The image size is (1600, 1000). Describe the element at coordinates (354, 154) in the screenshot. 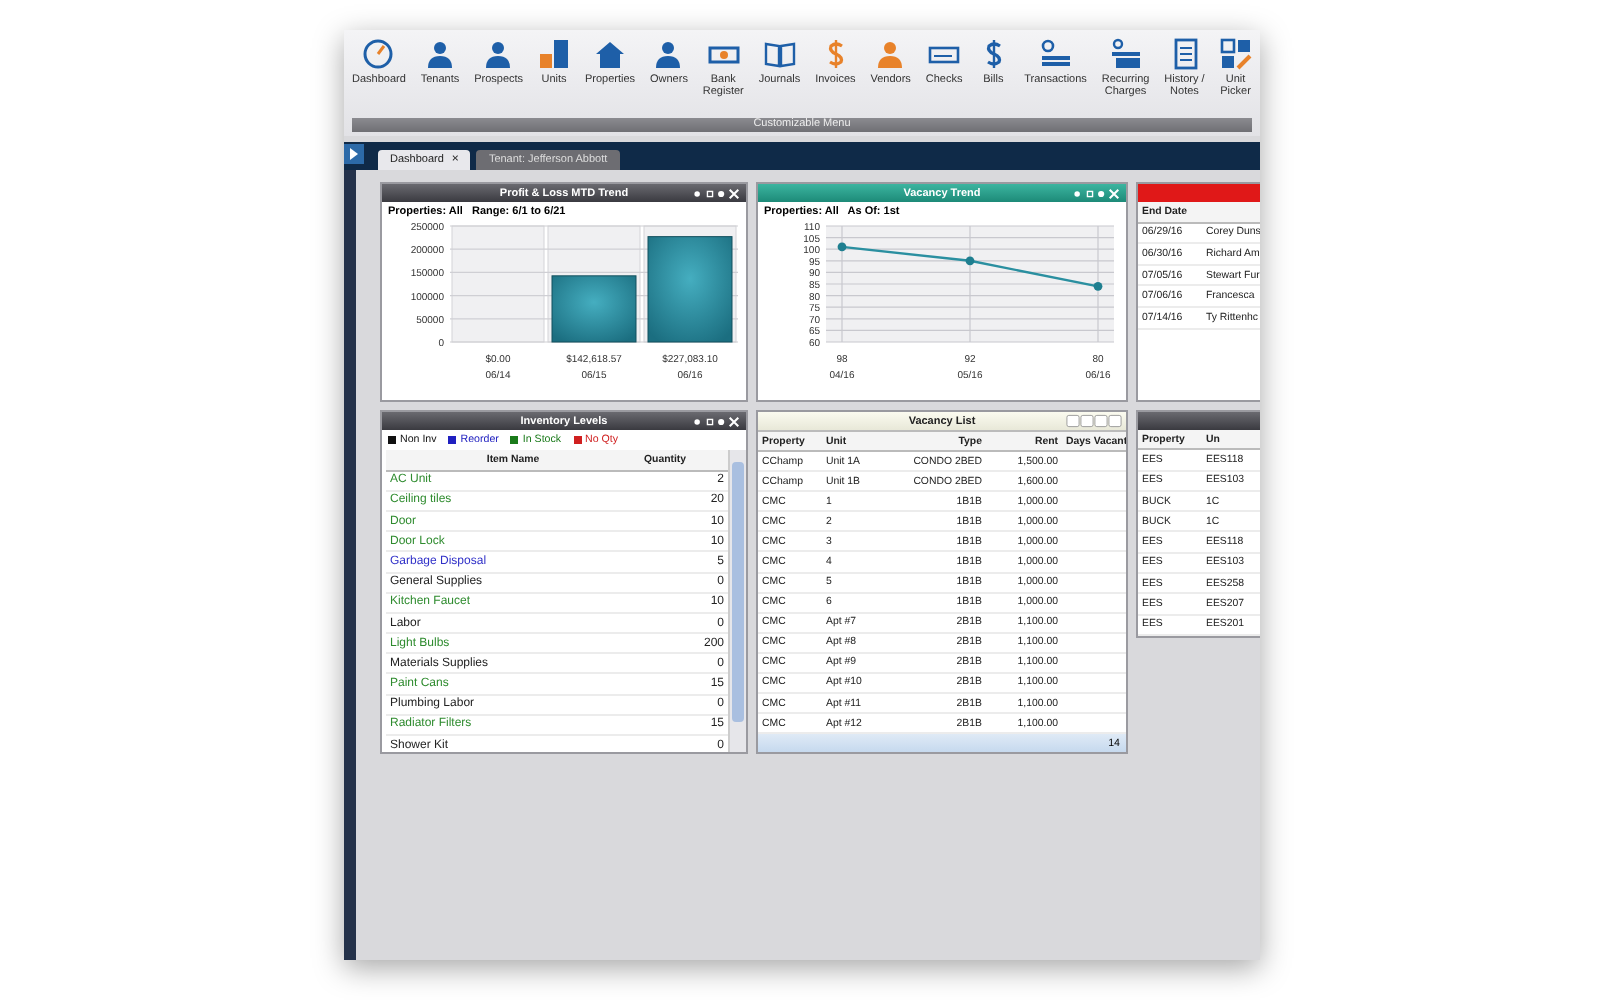

I see `expand-icon` at that location.